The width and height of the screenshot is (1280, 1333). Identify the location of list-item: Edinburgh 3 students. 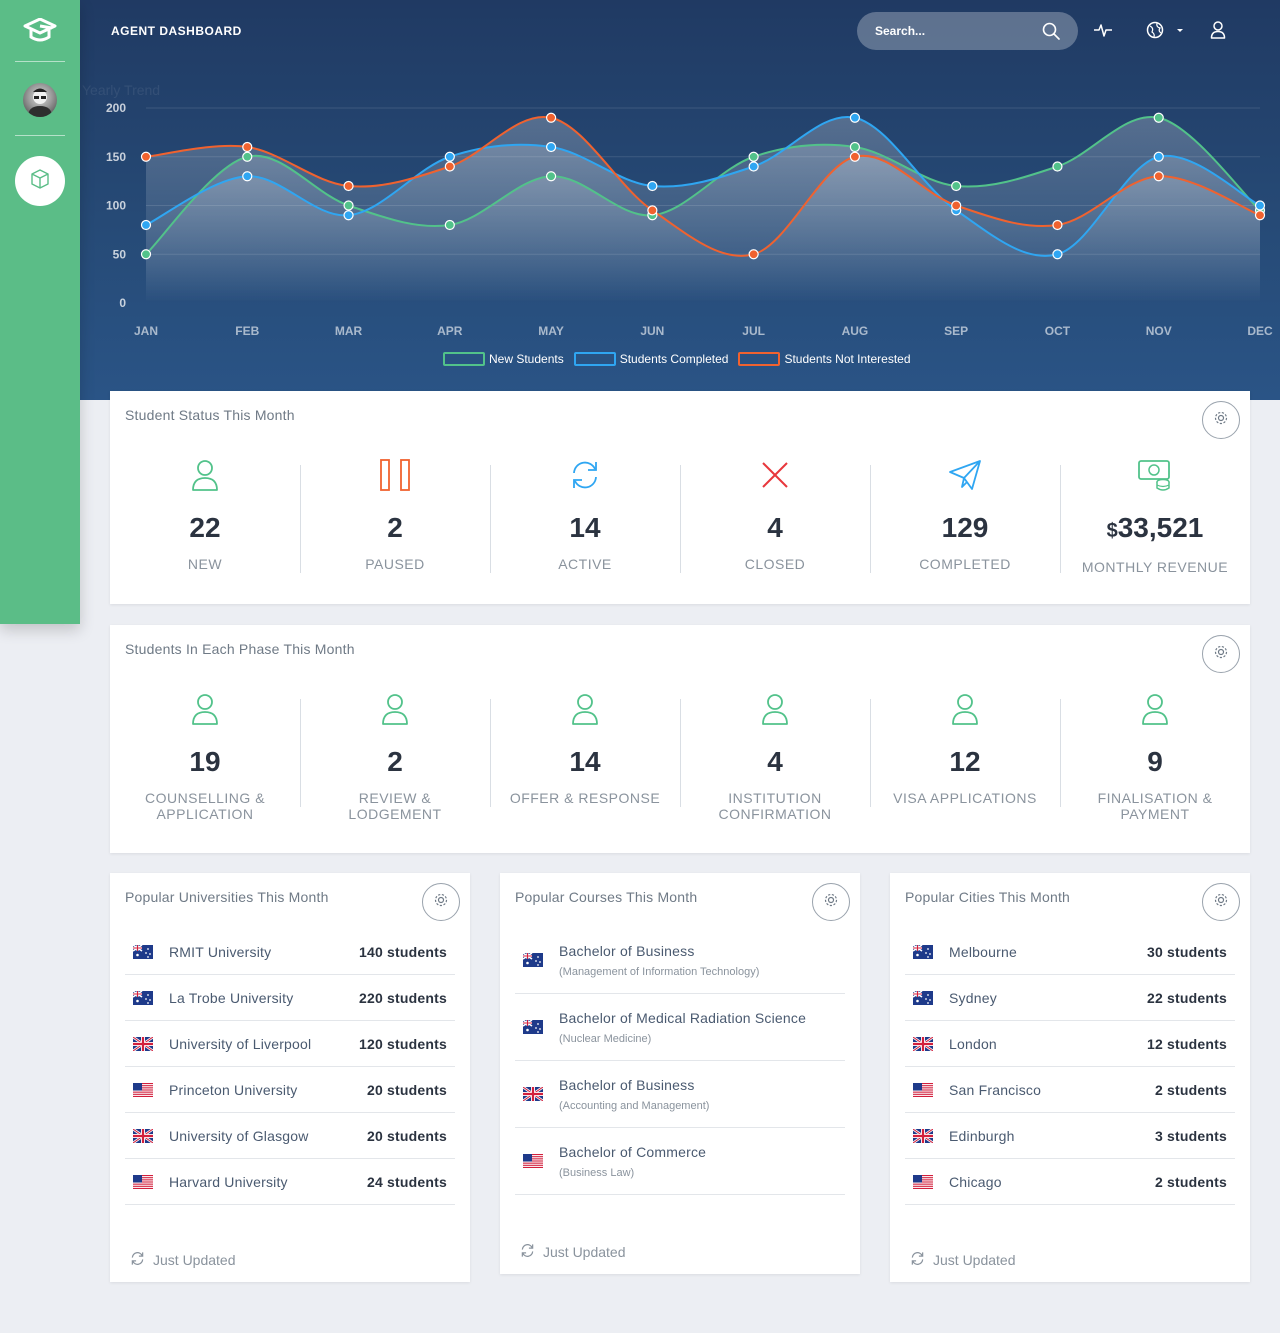
(1070, 1136).